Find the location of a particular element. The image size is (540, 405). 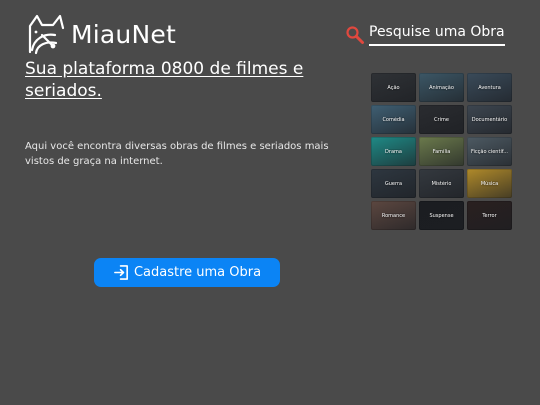

genre-tile: Aventura is located at coordinates (489, 87).